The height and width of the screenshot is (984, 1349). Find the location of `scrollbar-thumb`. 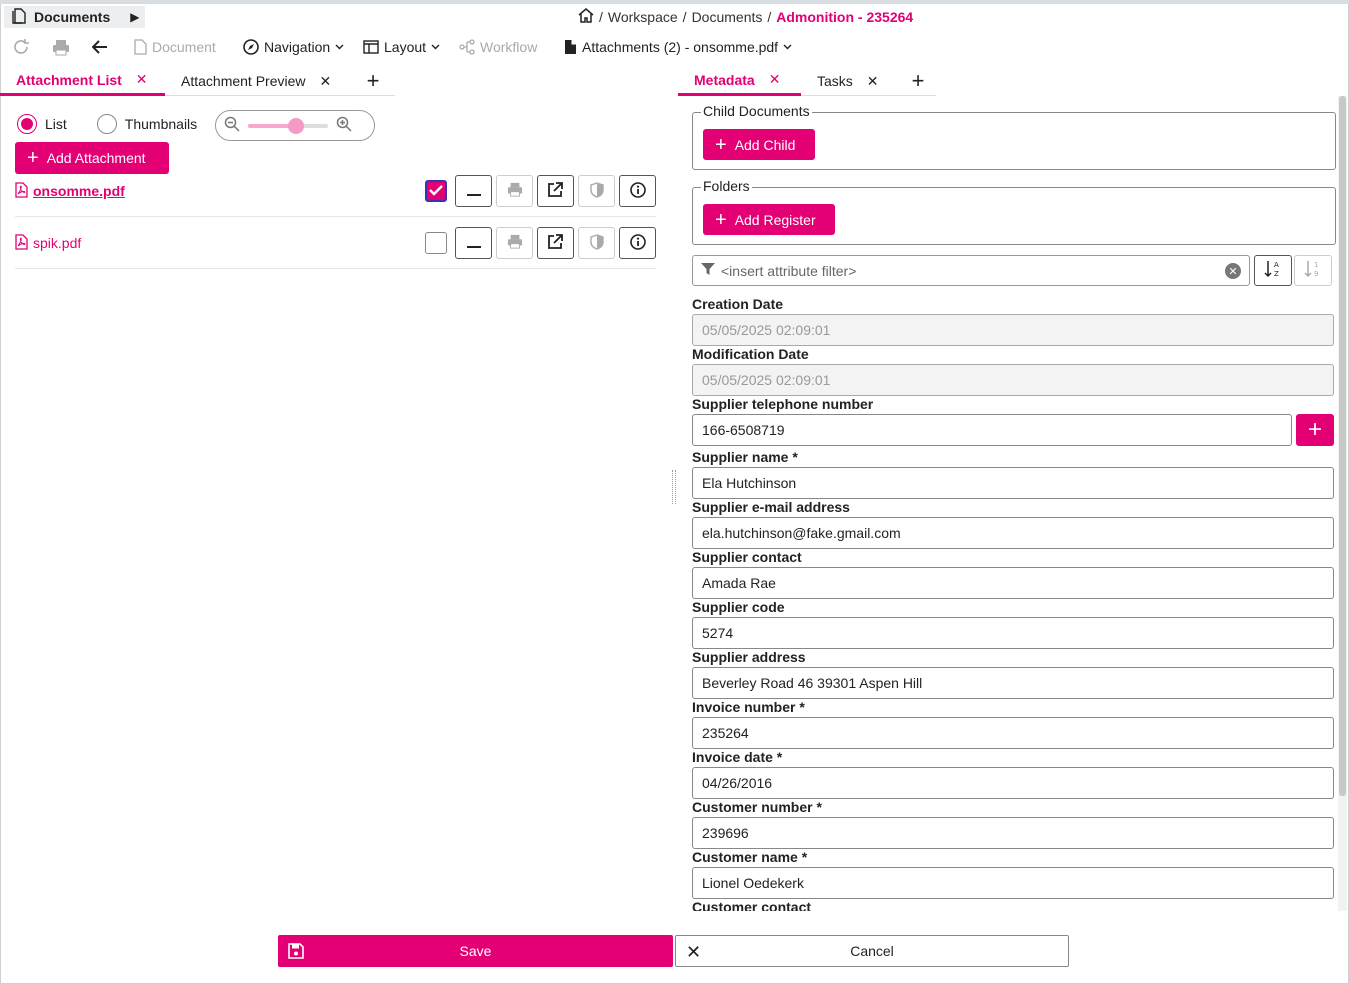

scrollbar-thumb is located at coordinates (1342, 446).